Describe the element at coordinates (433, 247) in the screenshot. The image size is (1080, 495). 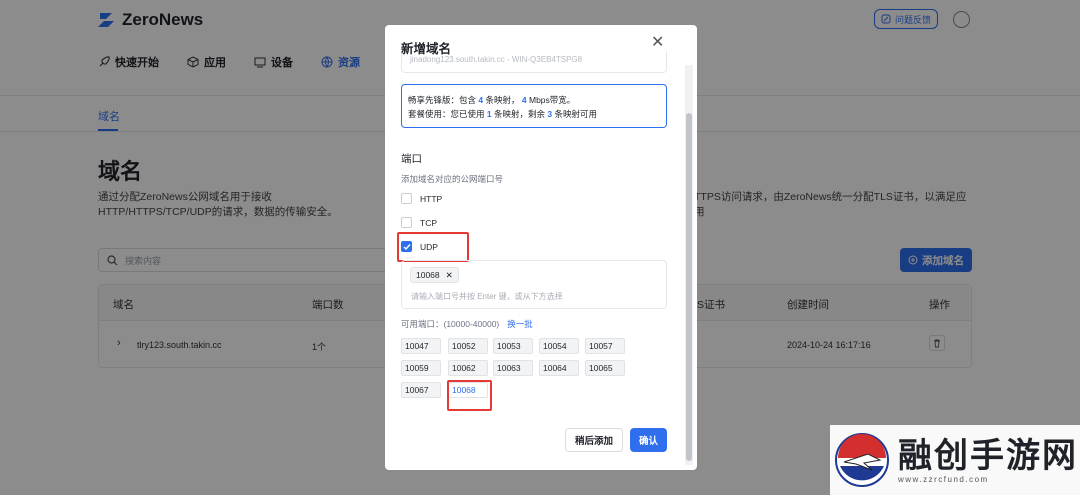
I see `highlight-box-udp` at that location.